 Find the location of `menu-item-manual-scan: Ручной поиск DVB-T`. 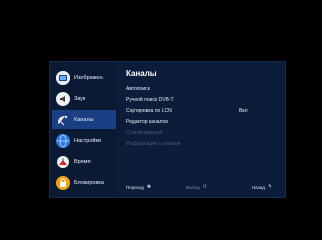

menu-item-manual-scan: Ручной поиск DVB-T is located at coordinates (201, 100).